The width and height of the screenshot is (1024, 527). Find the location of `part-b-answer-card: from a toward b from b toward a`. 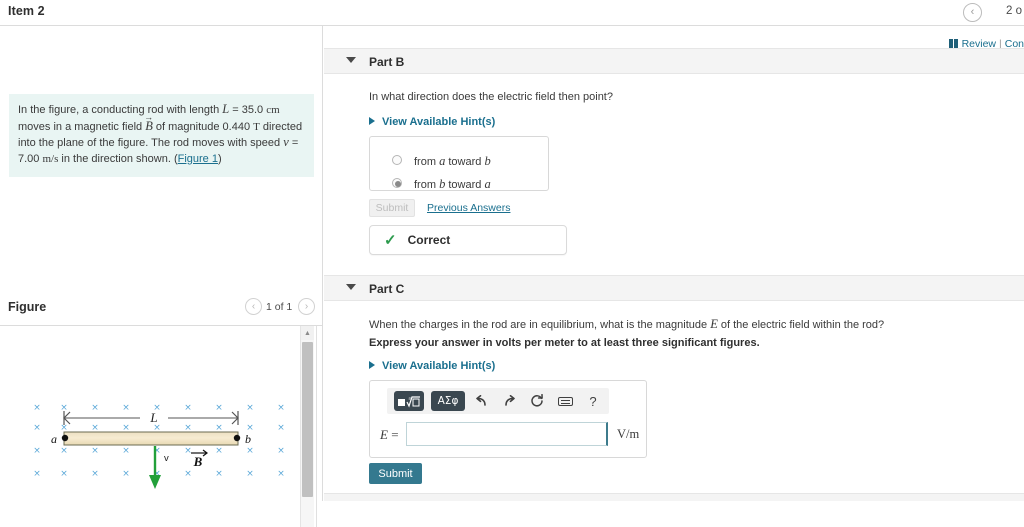

part-b-answer-card: from a toward b from b toward a is located at coordinates (459, 163).